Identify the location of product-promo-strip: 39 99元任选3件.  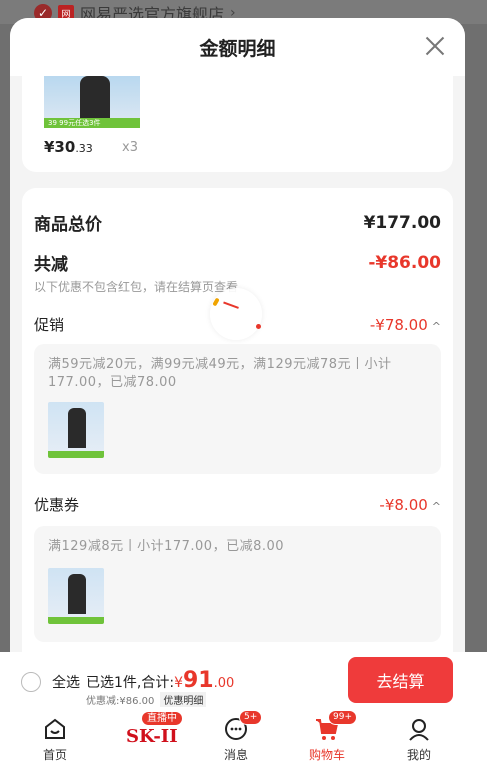
(92, 123).